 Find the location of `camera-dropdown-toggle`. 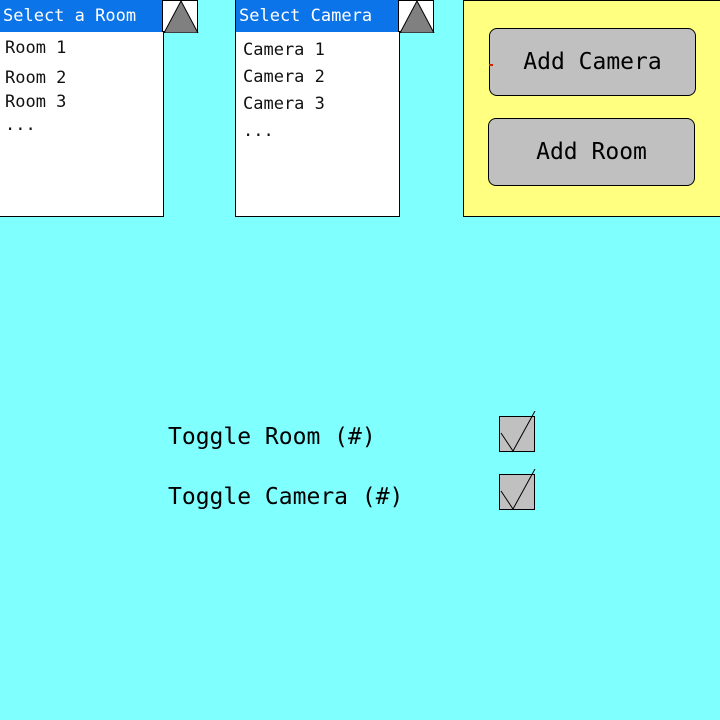

camera-dropdown-toggle is located at coordinates (416, 16).